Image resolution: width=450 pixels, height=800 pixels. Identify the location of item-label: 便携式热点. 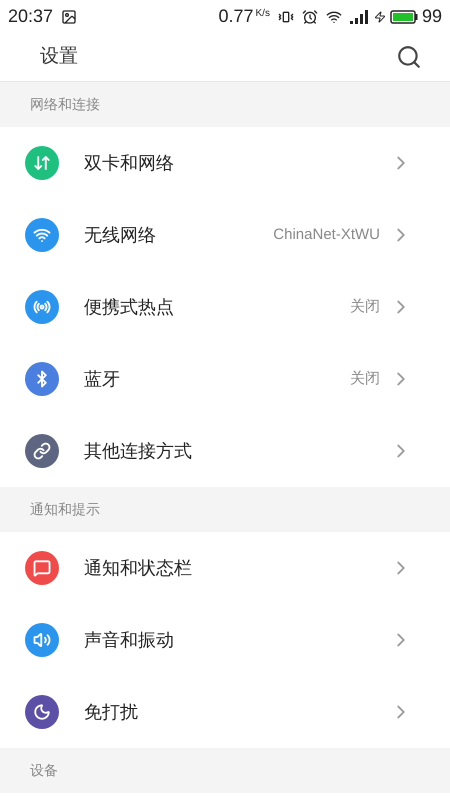
(129, 307).